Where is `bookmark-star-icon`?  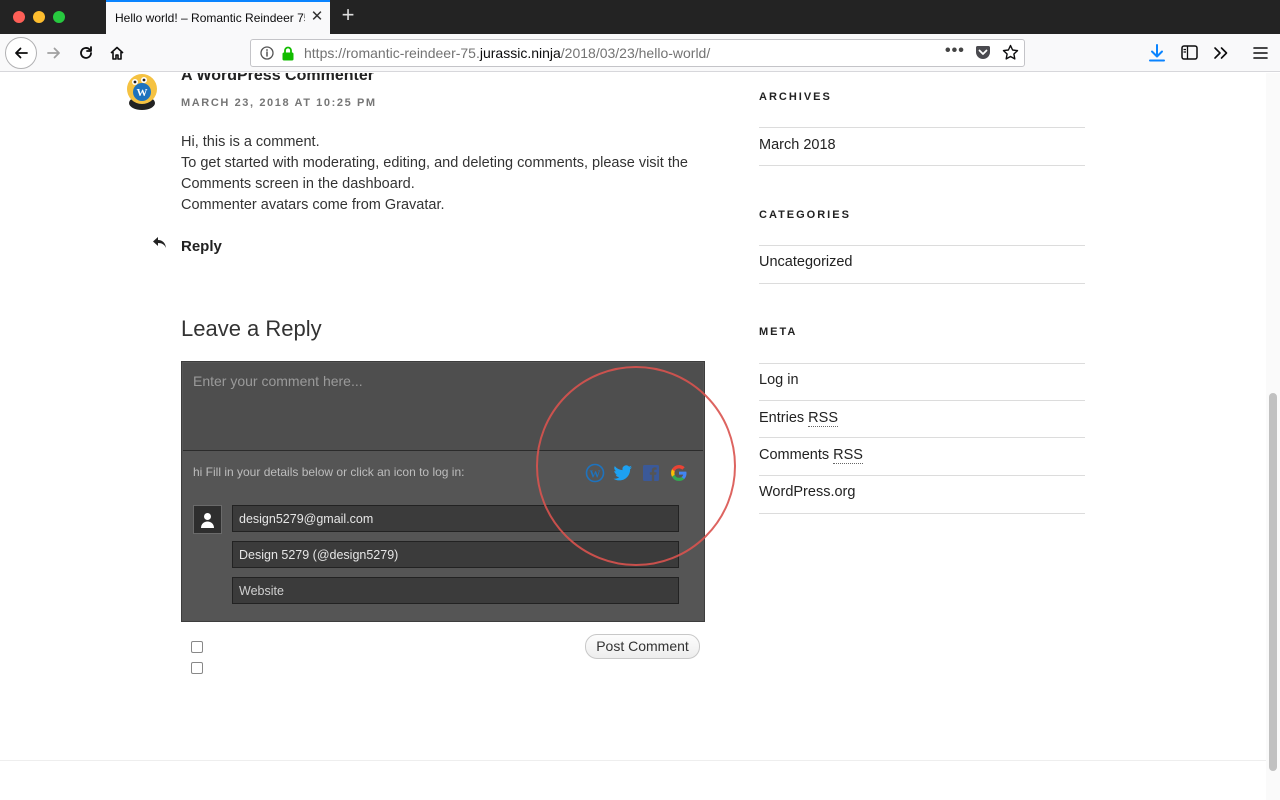 bookmark-star-icon is located at coordinates (1010, 52).